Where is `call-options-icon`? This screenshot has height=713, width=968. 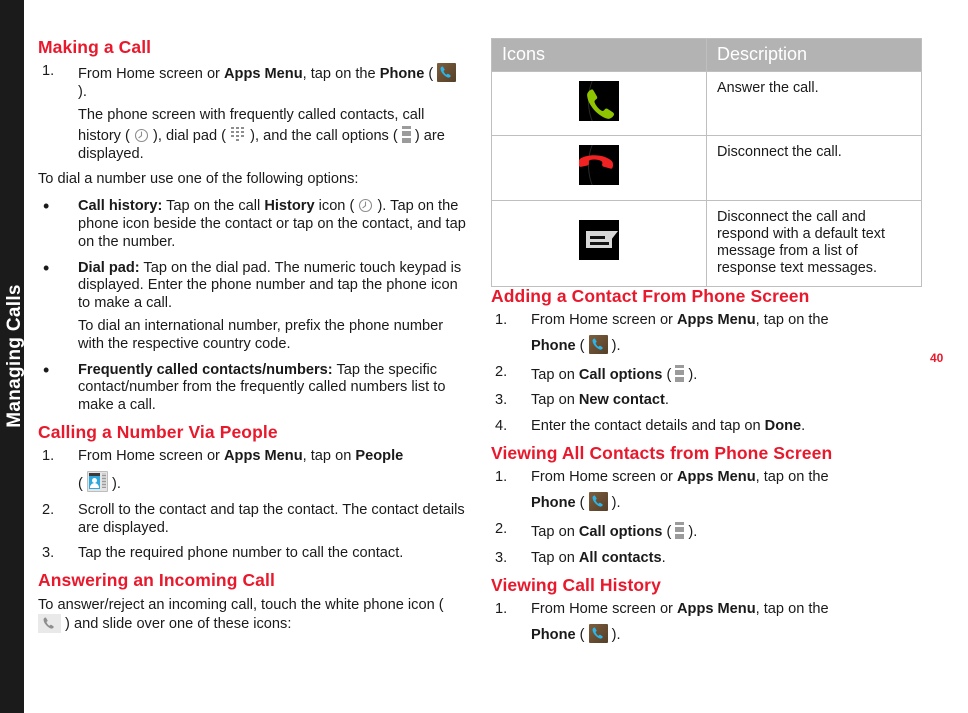 call-options-icon is located at coordinates (680, 373).